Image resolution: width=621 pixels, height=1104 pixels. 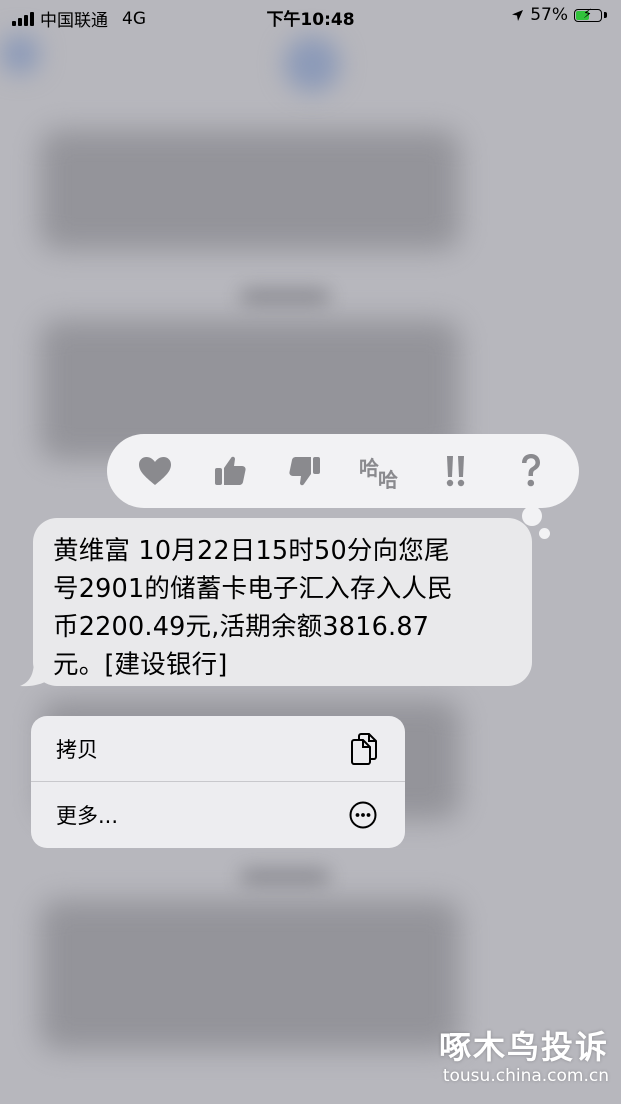 What do you see at coordinates (532, 516) in the screenshot?
I see `reaction-bar-tail` at bounding box center [532, 516].